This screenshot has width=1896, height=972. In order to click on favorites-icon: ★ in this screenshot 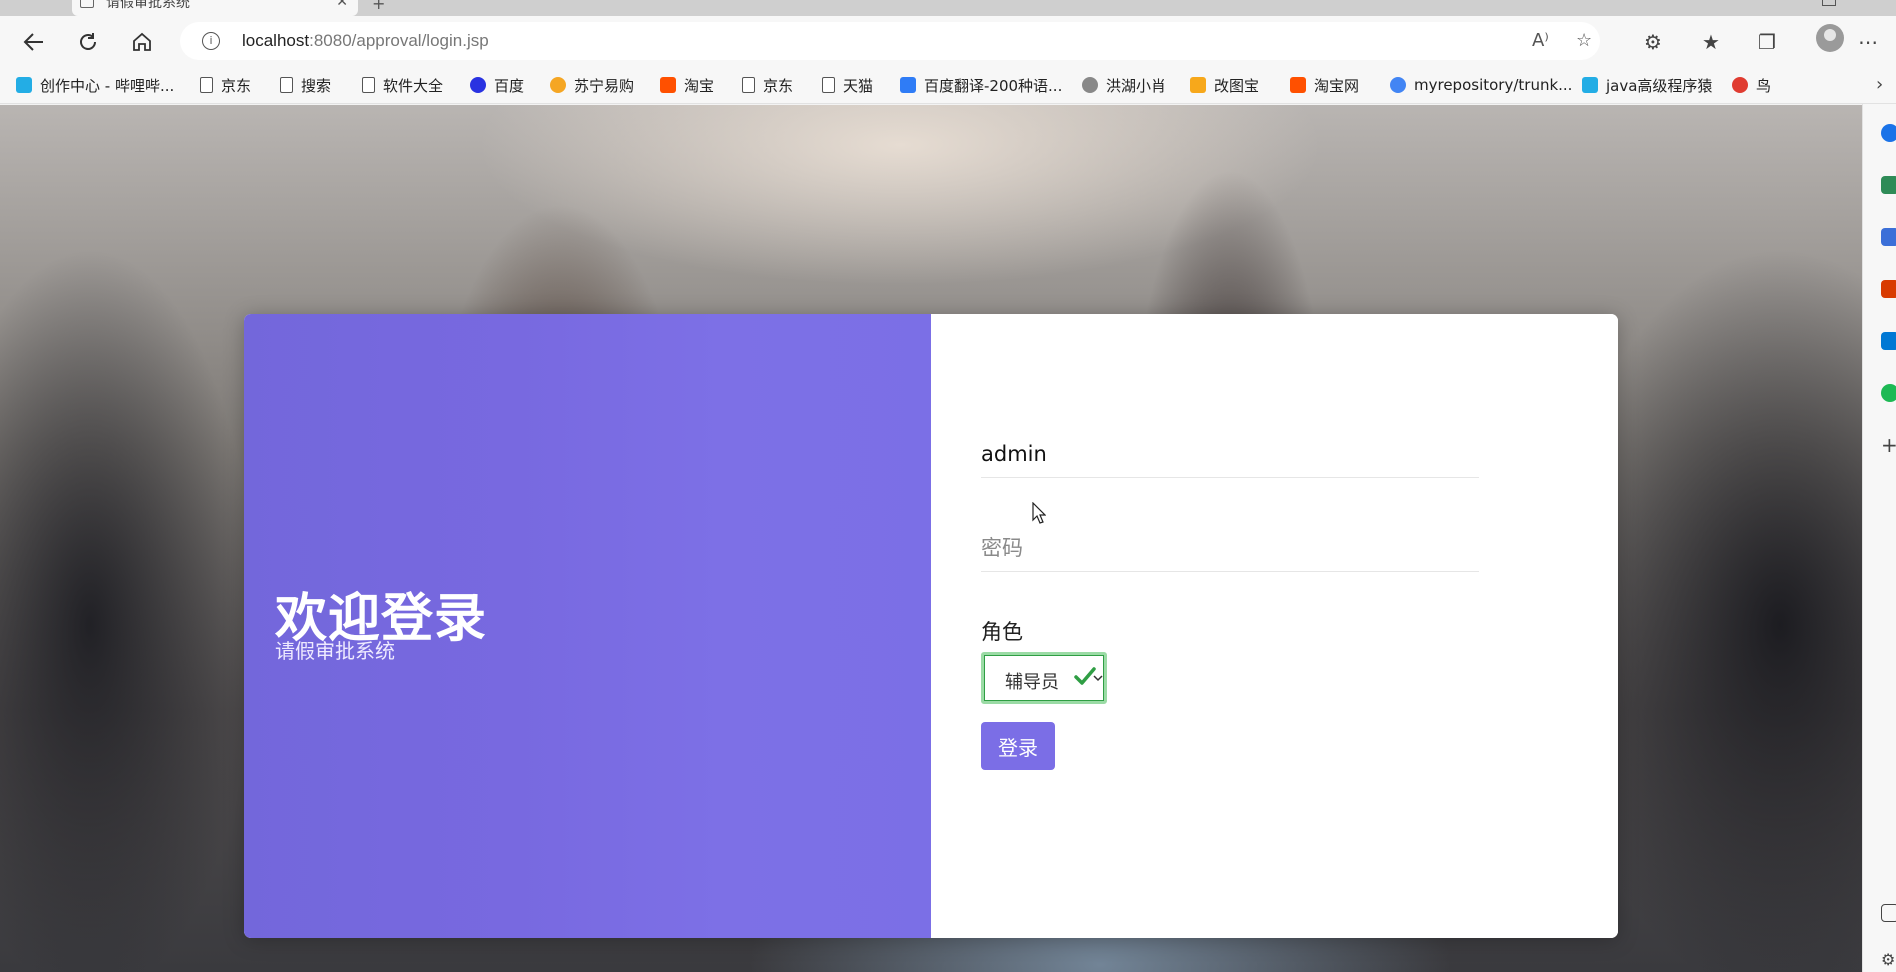, I will do `click(1711, 42)`.